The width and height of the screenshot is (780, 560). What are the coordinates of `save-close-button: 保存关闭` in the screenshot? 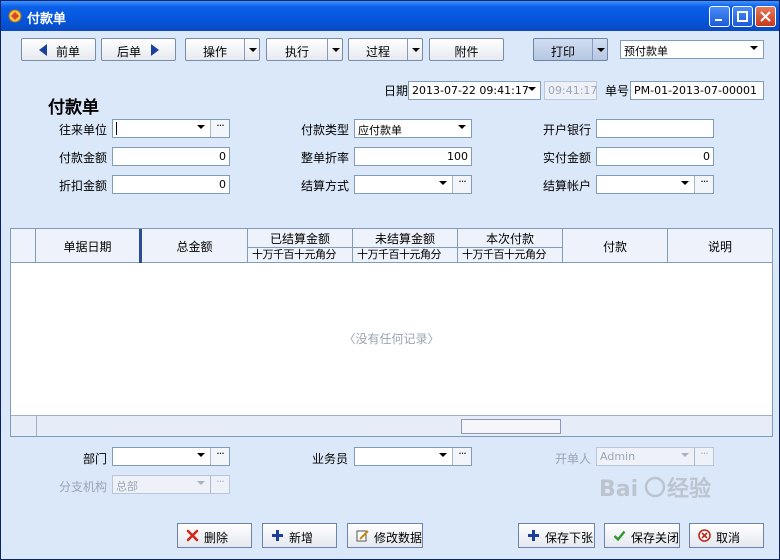 It's located at (642, 535).